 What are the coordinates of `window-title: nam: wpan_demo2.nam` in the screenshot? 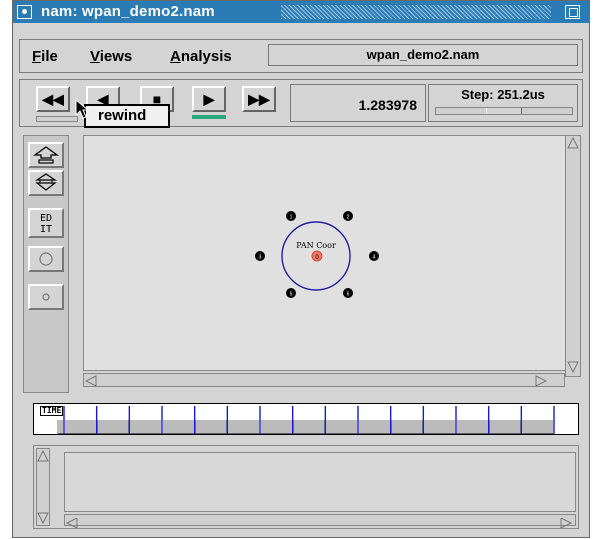 It's located at (128, 11).